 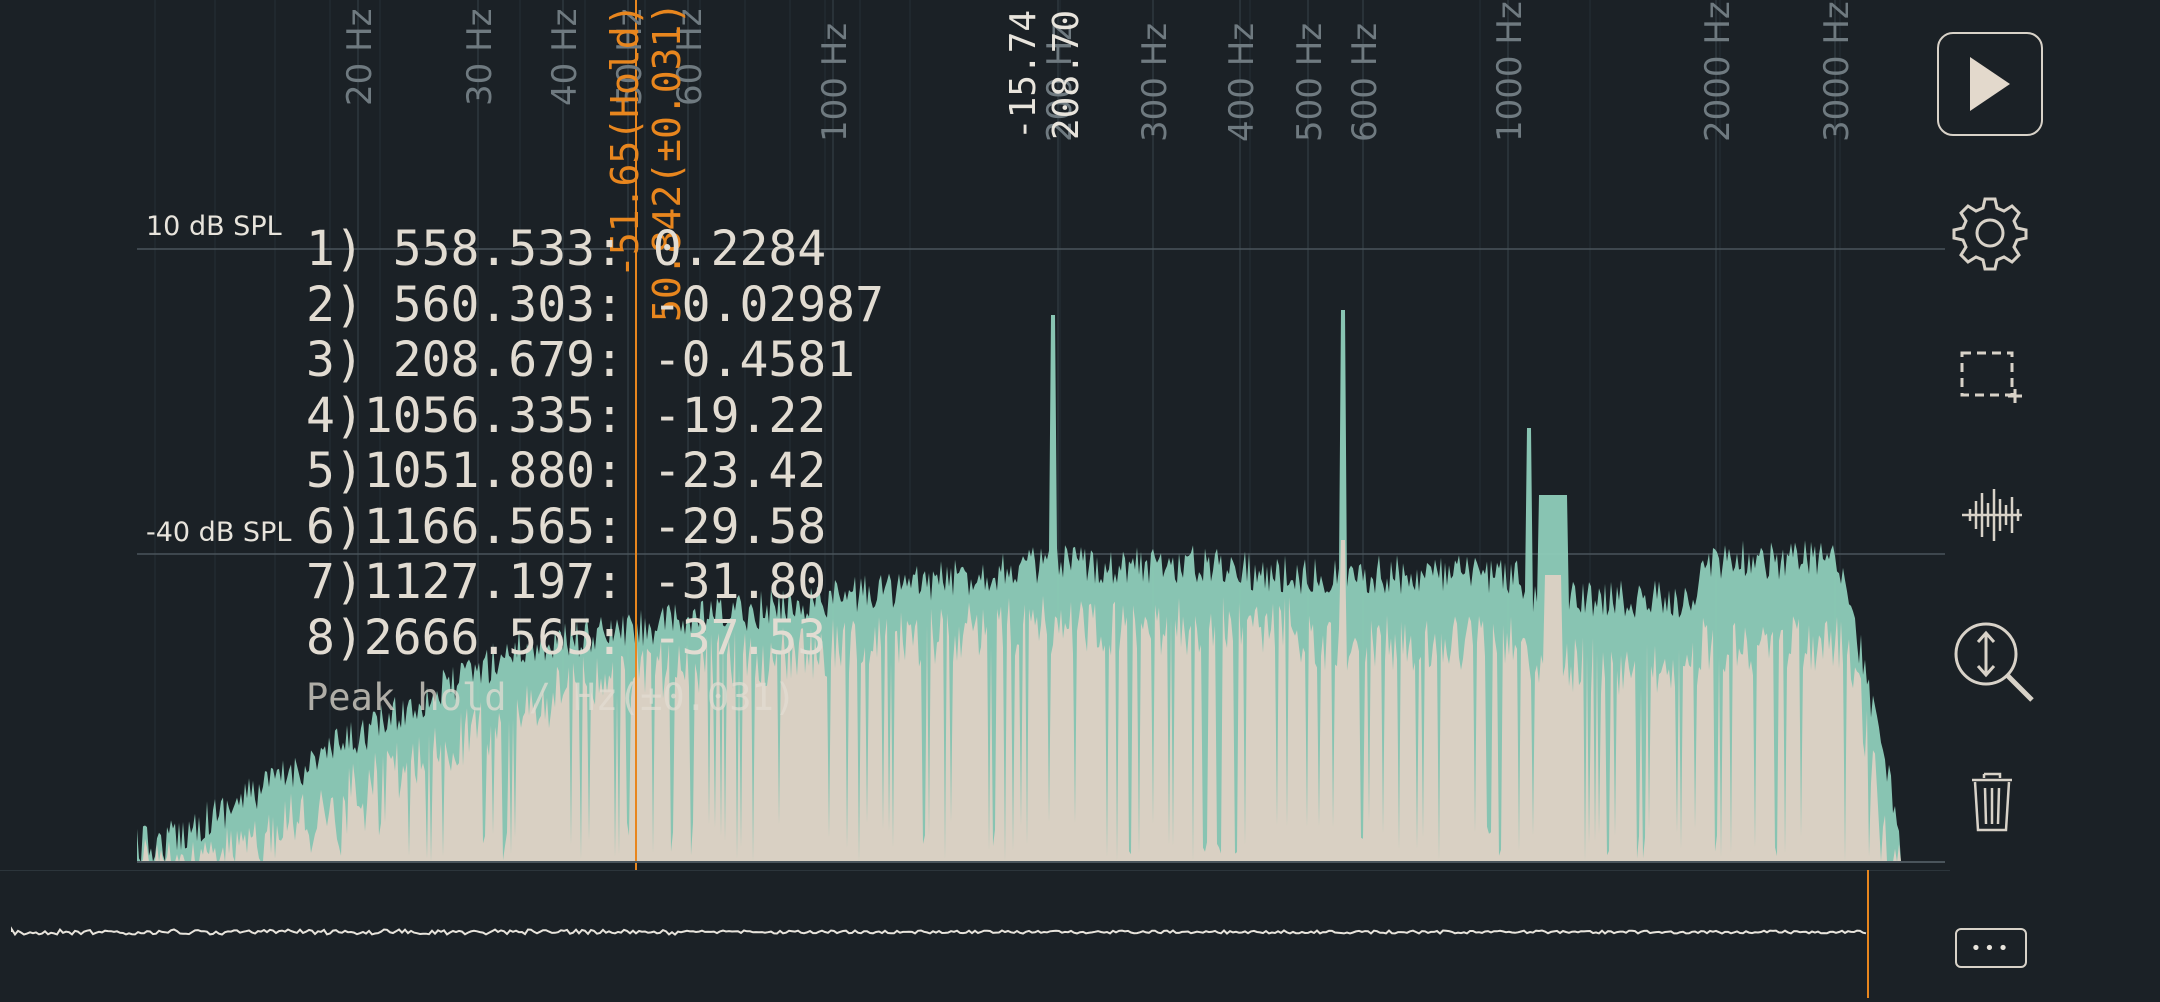 What do you see at coordinates (581, 360) in the screenshot?
I see `peak-row: 3) 208.679: -0.4581` at bounding box center [581, 360].